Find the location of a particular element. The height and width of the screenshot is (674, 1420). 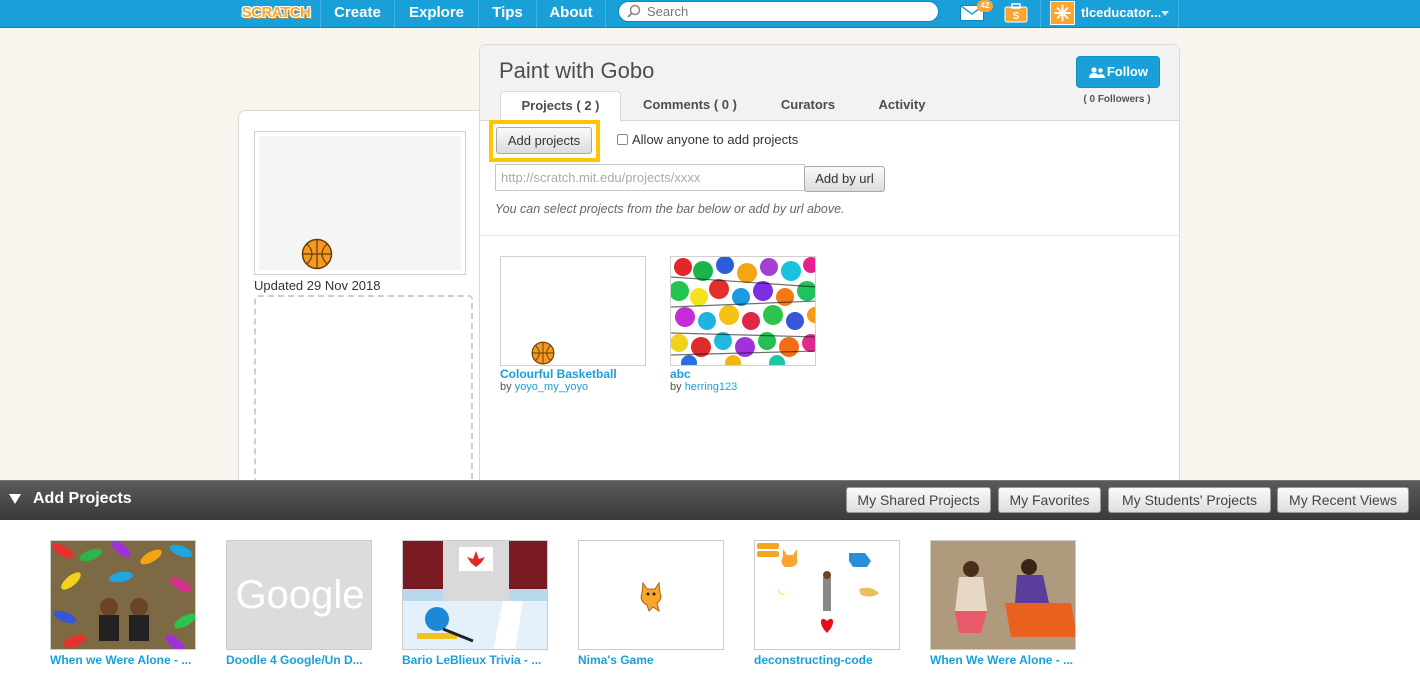

page-title: Paint with Gobo is located at coordinates (577, 70).